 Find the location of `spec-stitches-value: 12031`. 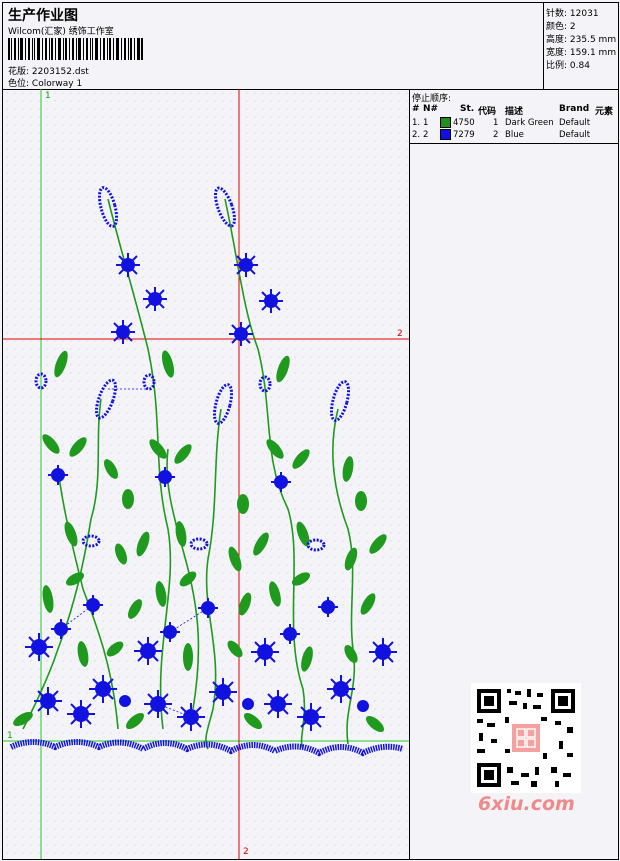

spec-stitches-value: 12031 is located at coordinates (584, 14).